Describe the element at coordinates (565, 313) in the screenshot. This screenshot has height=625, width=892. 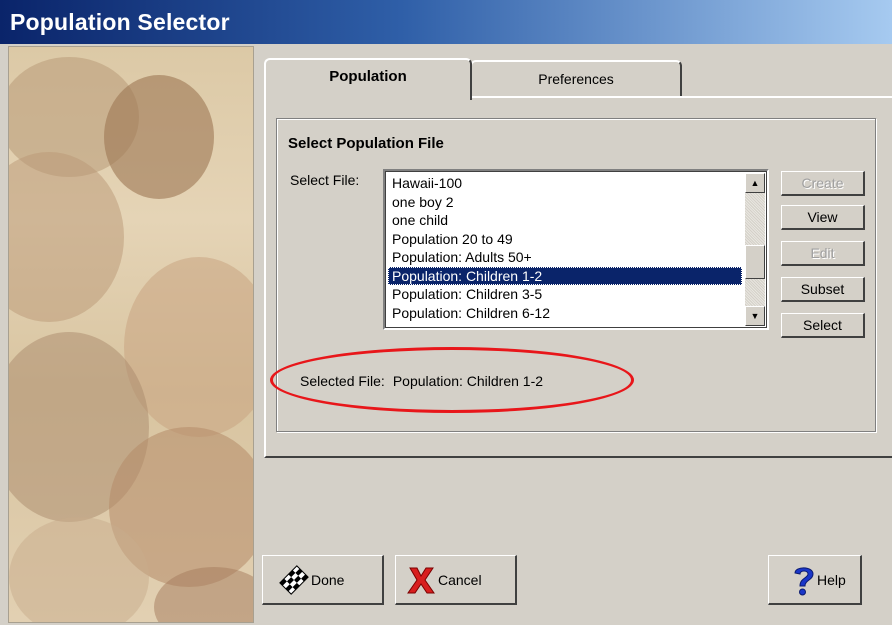
I see `list-item: Population: Children 6-12` at that location.